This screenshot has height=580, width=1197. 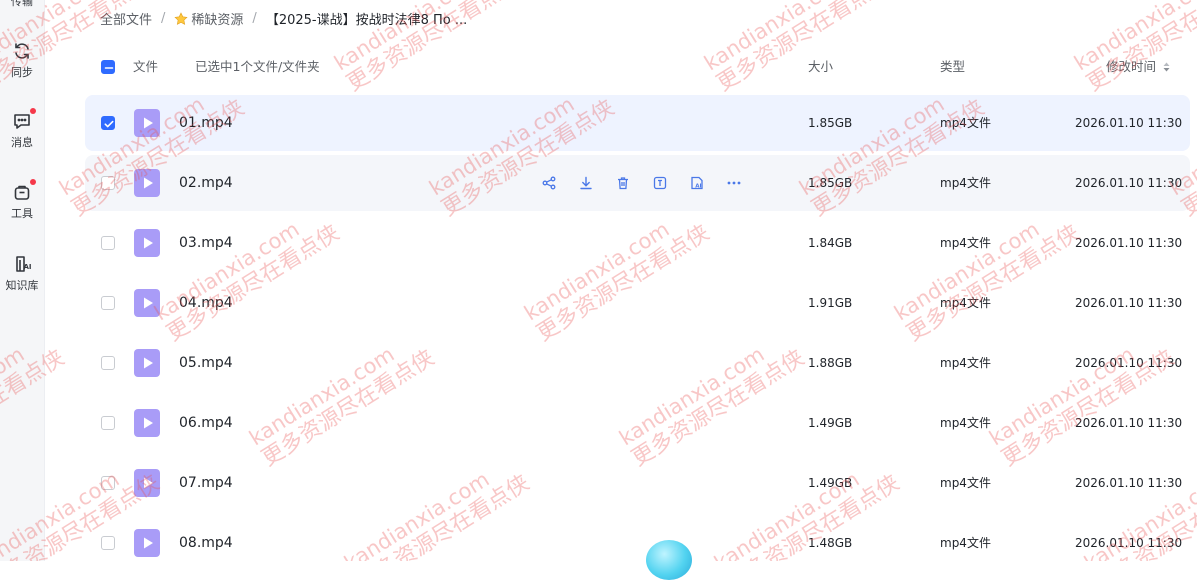 What do you see at coordinates (830, 303) in the screenshot?
I see `file-size: 1.91GB` at bounding box center [830, 303].